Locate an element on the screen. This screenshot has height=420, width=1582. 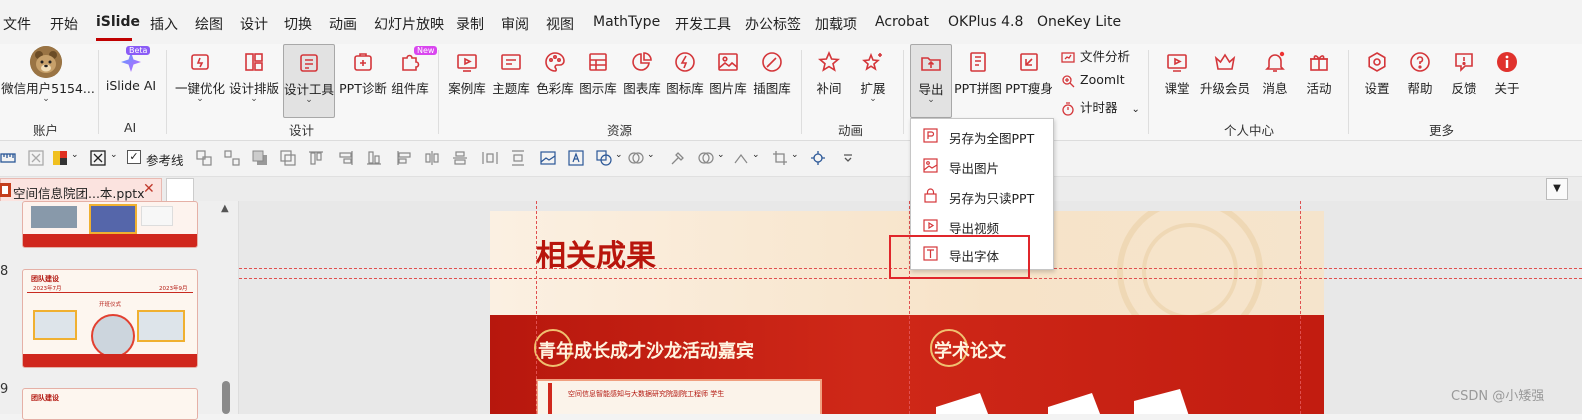
guest-card-text: 空间信息智能感知与大数据研究院副院工程师 学生 is located at coordinates (646, 394).